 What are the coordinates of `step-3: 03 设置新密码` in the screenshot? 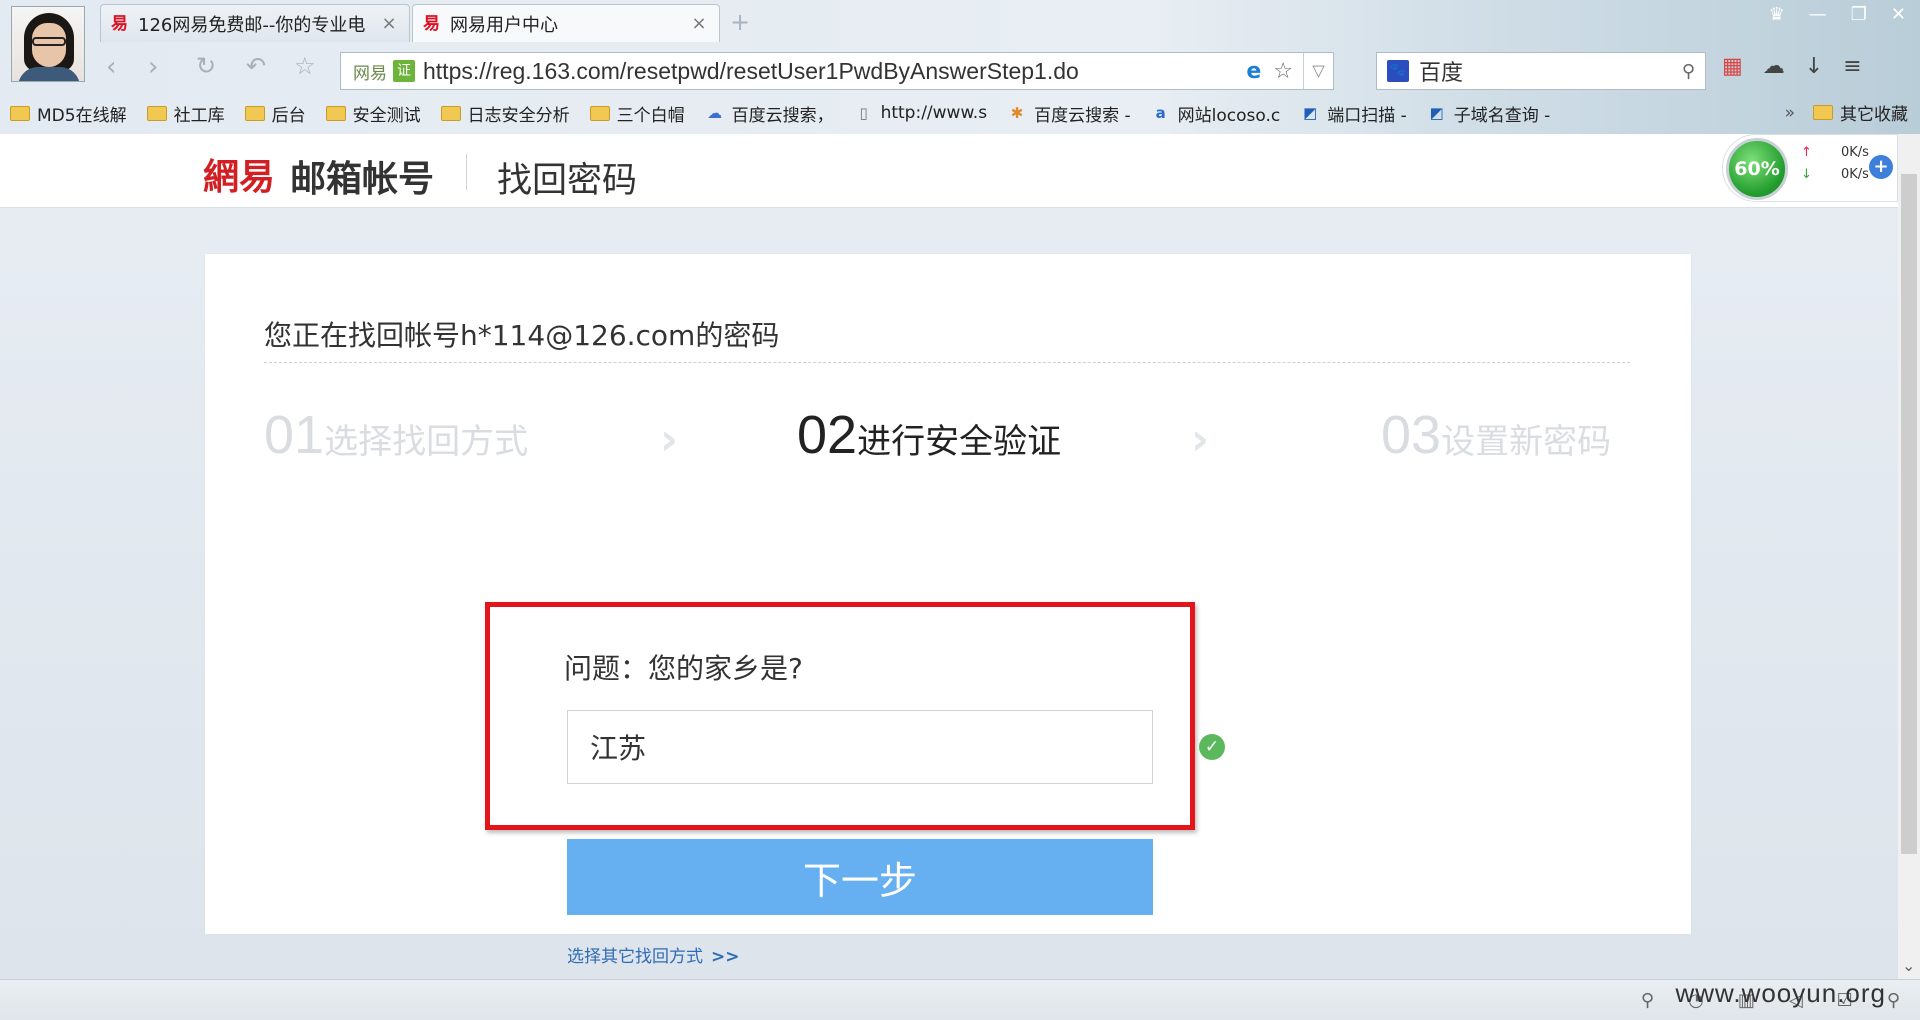 It's located at (1496, 435).